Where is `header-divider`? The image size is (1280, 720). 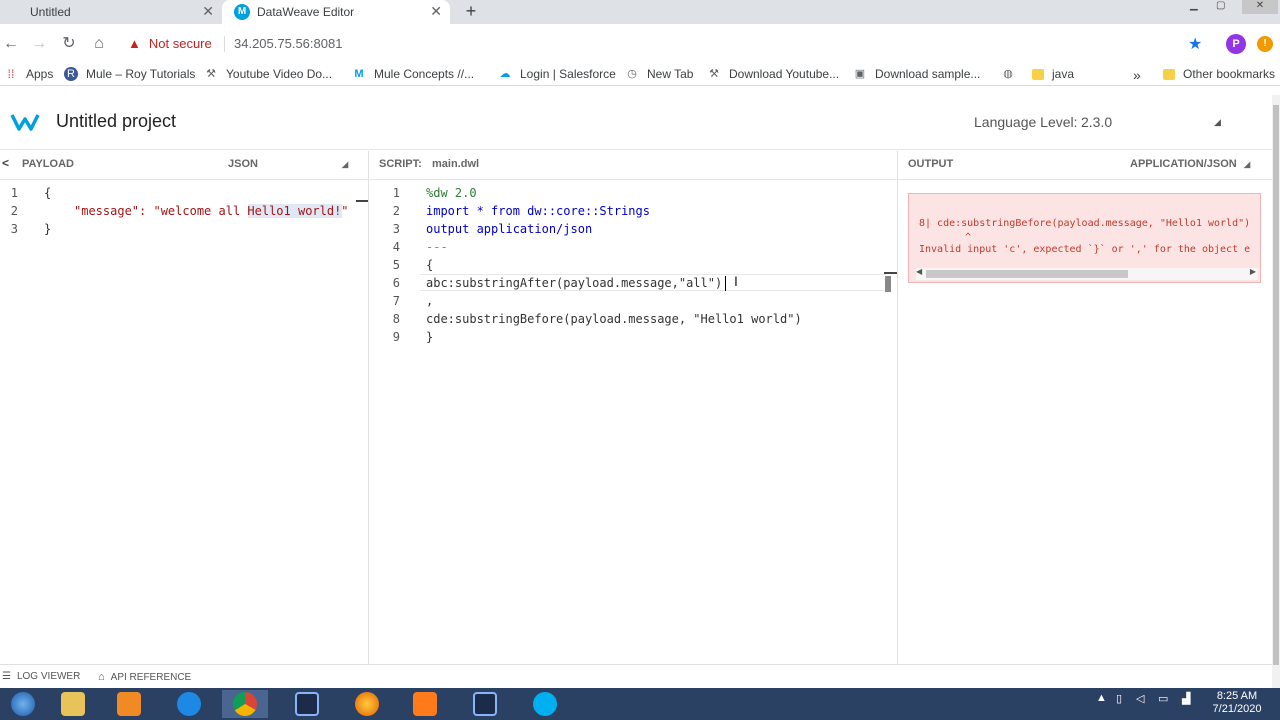 header-divider is located at coordinates (636, 179).